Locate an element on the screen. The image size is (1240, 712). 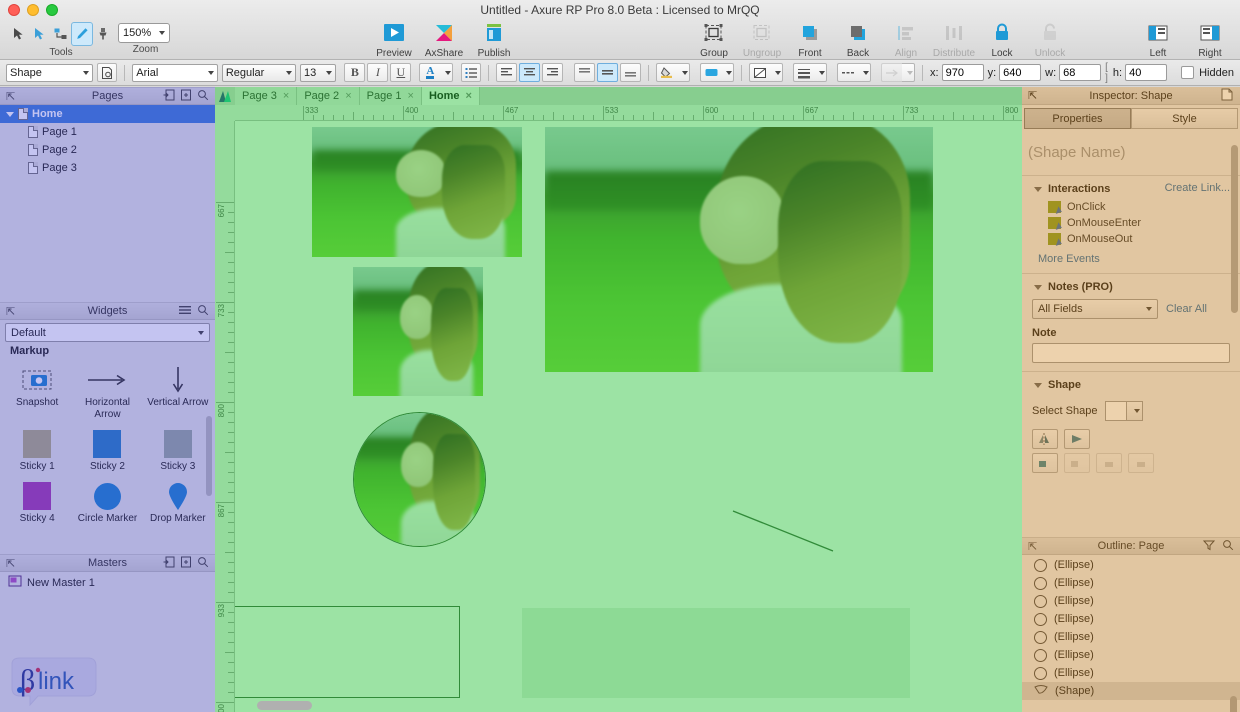
vertical-ruler: 667 733 800 867 933 1000 is located at coordinates (225, 416).